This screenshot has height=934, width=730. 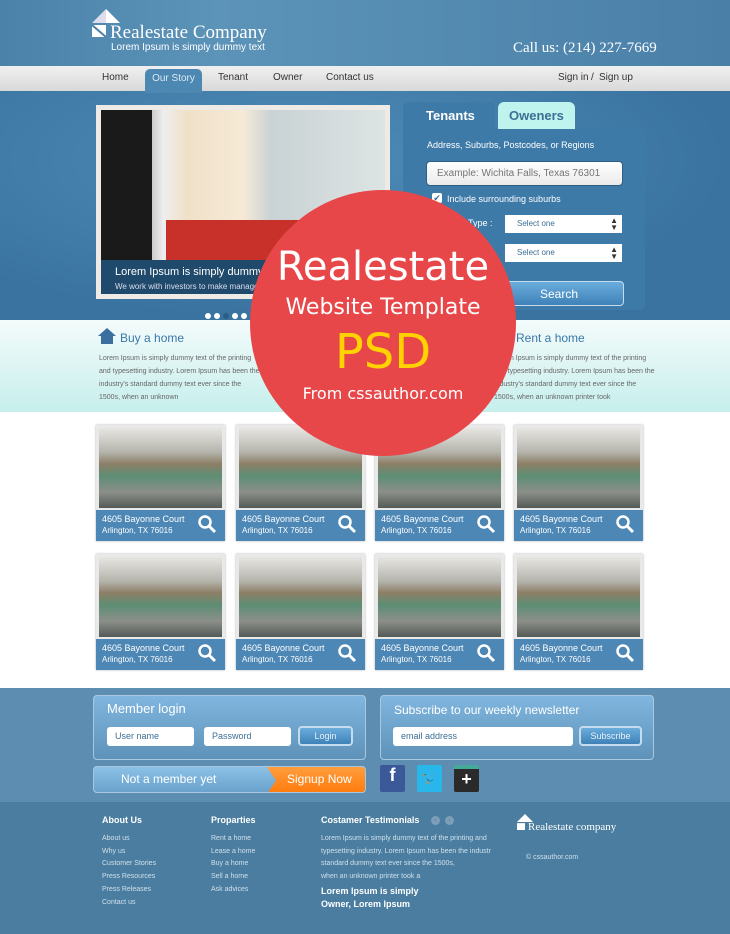 What do you see at coordinates (616, 77) in the screenshot?
I see `sign-up-link: Sign up` at bounding box center [616, 77].